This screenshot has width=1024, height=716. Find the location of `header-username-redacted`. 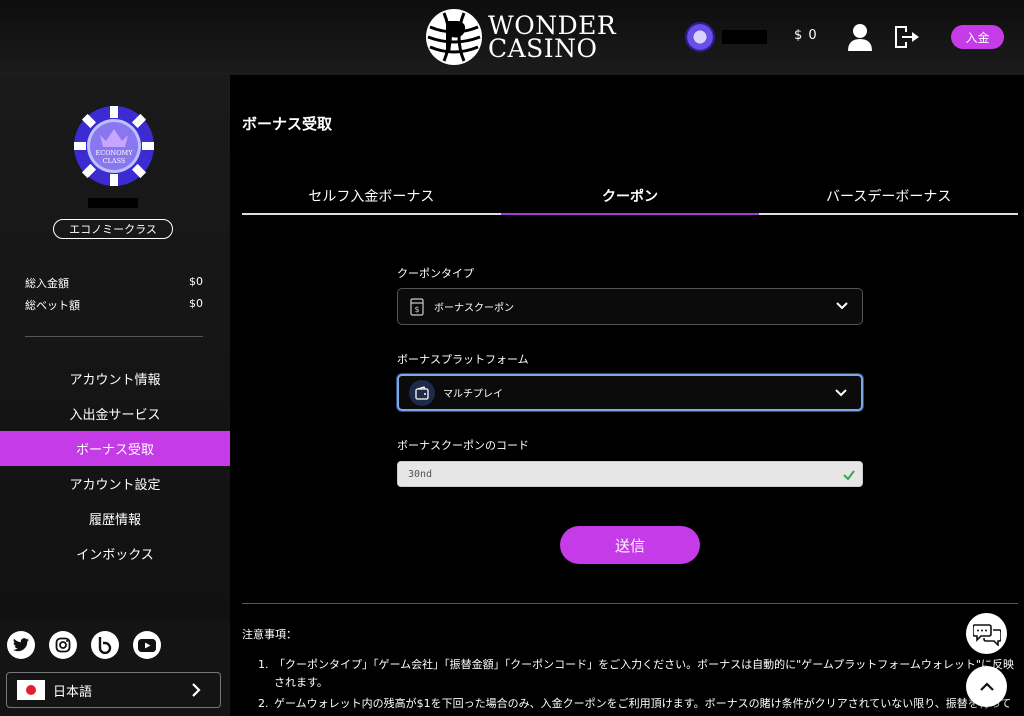

header-username-redacted is located at coordinates (744, 37).